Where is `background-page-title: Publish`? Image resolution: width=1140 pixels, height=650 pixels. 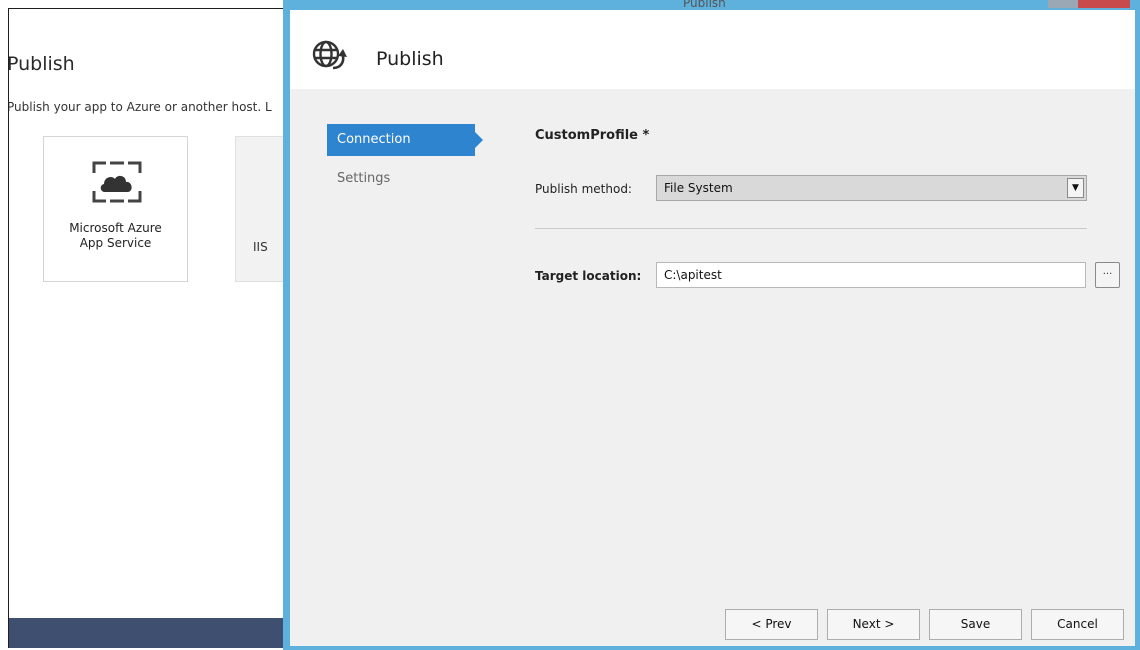 background-page-title: Publish is located at coordinates (41, 64).